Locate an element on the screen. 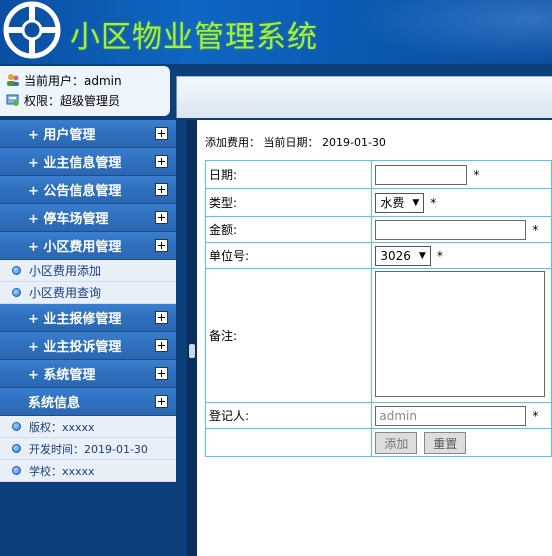 This screenshot has width=552, height=556. submenu-fee-query: 小区费用查询 is located at coordinates (88, 293).